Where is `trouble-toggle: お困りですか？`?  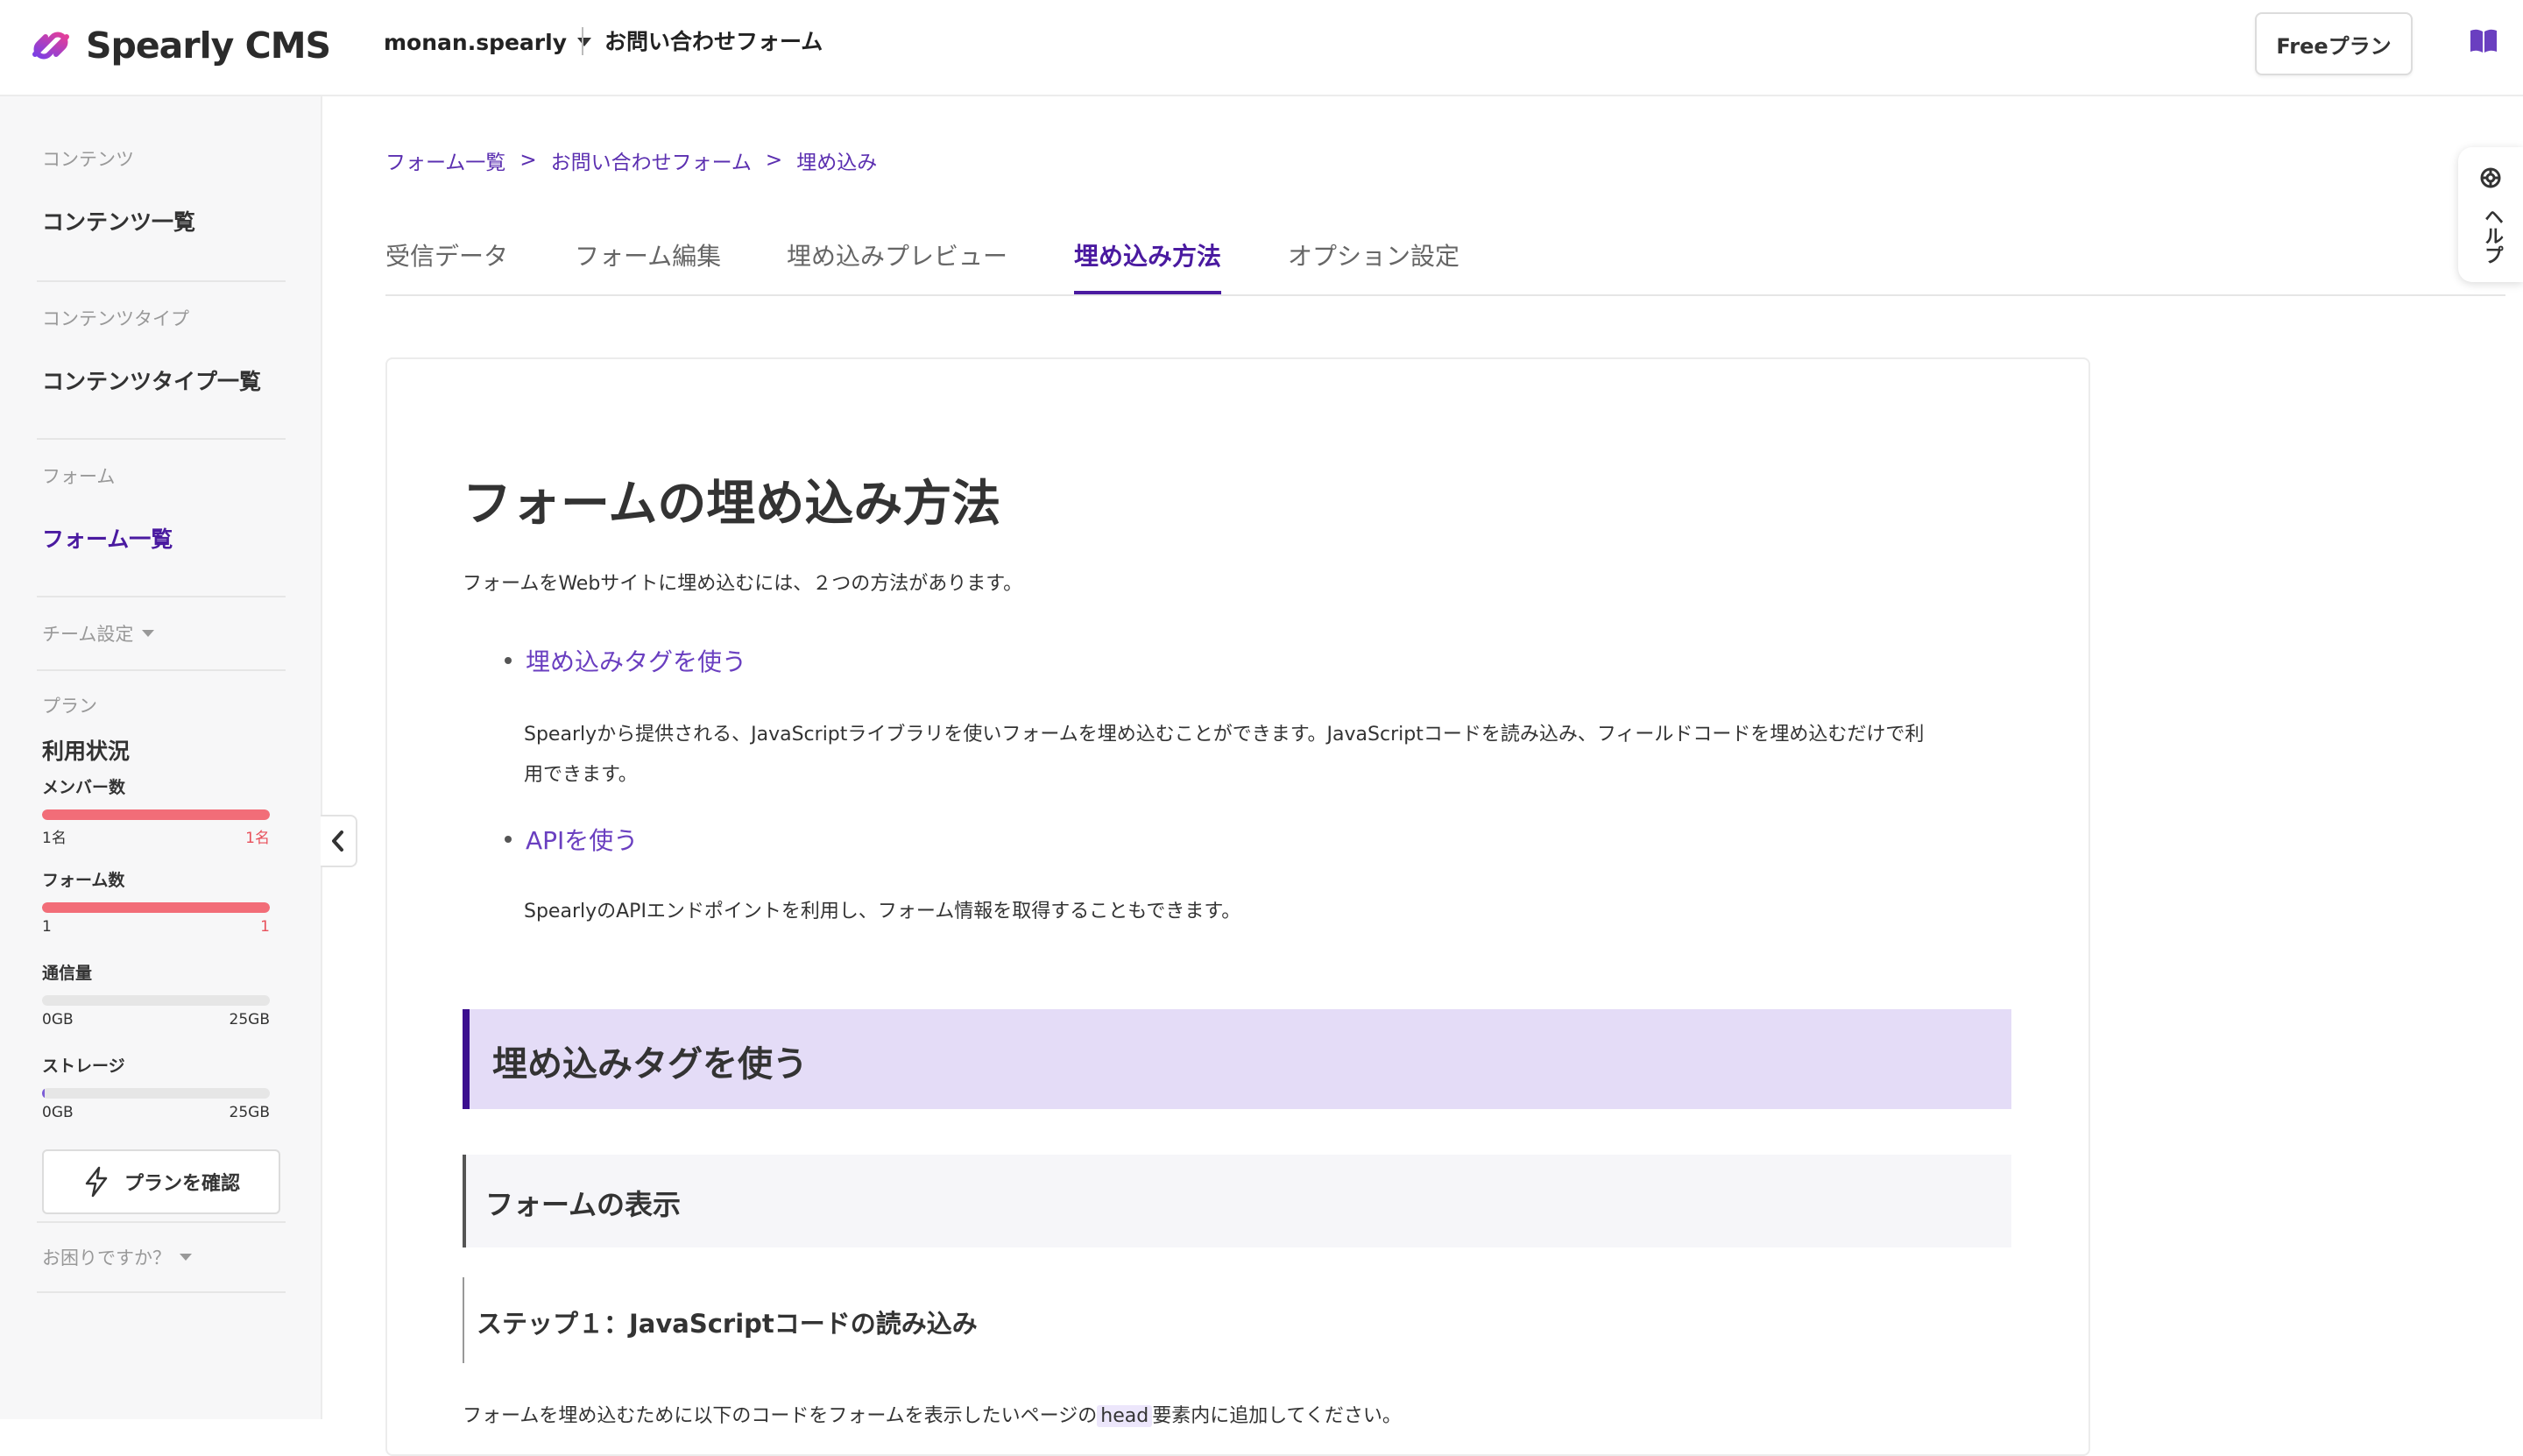 trouble-toggle: お困りですか？ is located at coordinates (117, 1257).